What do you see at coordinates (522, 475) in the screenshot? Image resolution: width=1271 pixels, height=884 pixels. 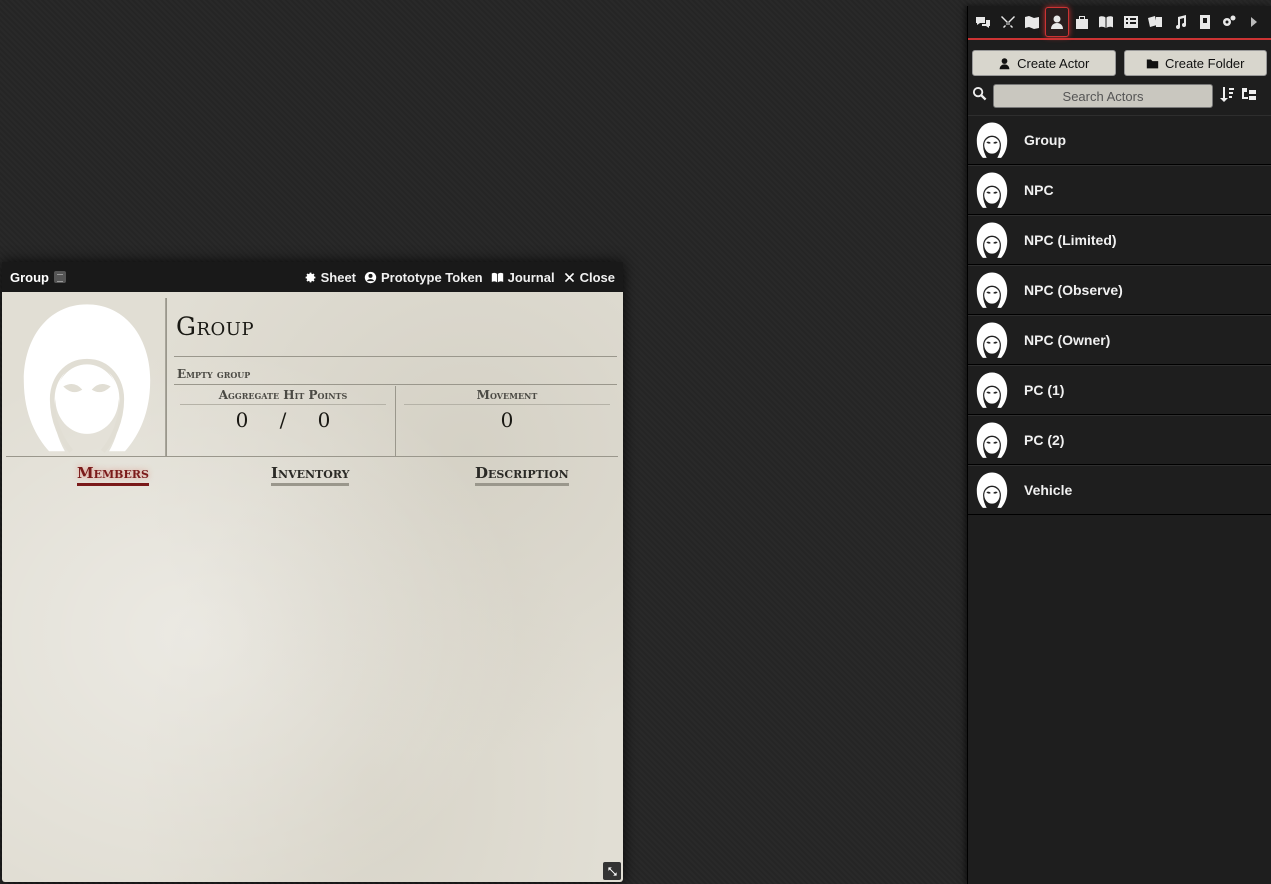 I see `tab-description: Description` at bounding box center [522, 475].